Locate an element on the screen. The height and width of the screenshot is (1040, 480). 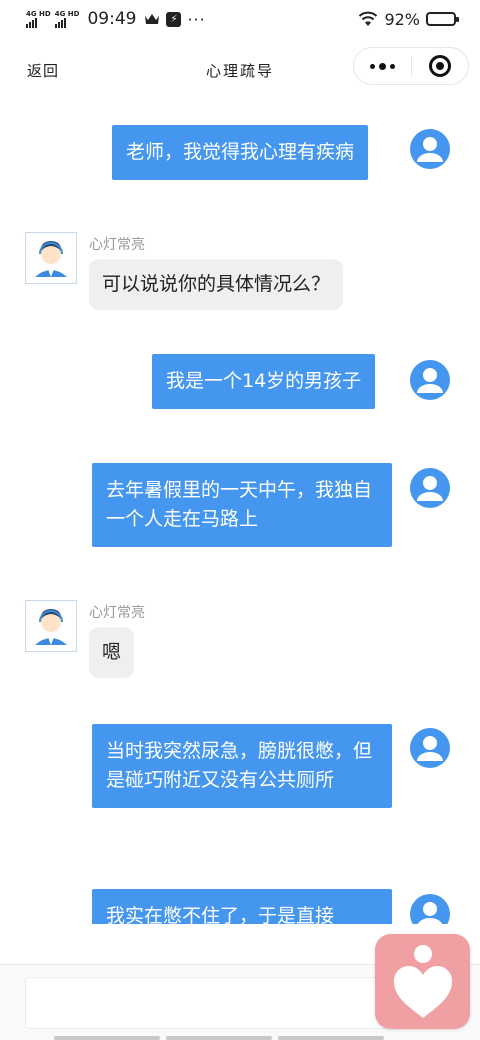
user-message: 当时我突然尿急，膀胱很憋，但是碰巧附近又没有公共厕所 is located at coordinates (242, 766).